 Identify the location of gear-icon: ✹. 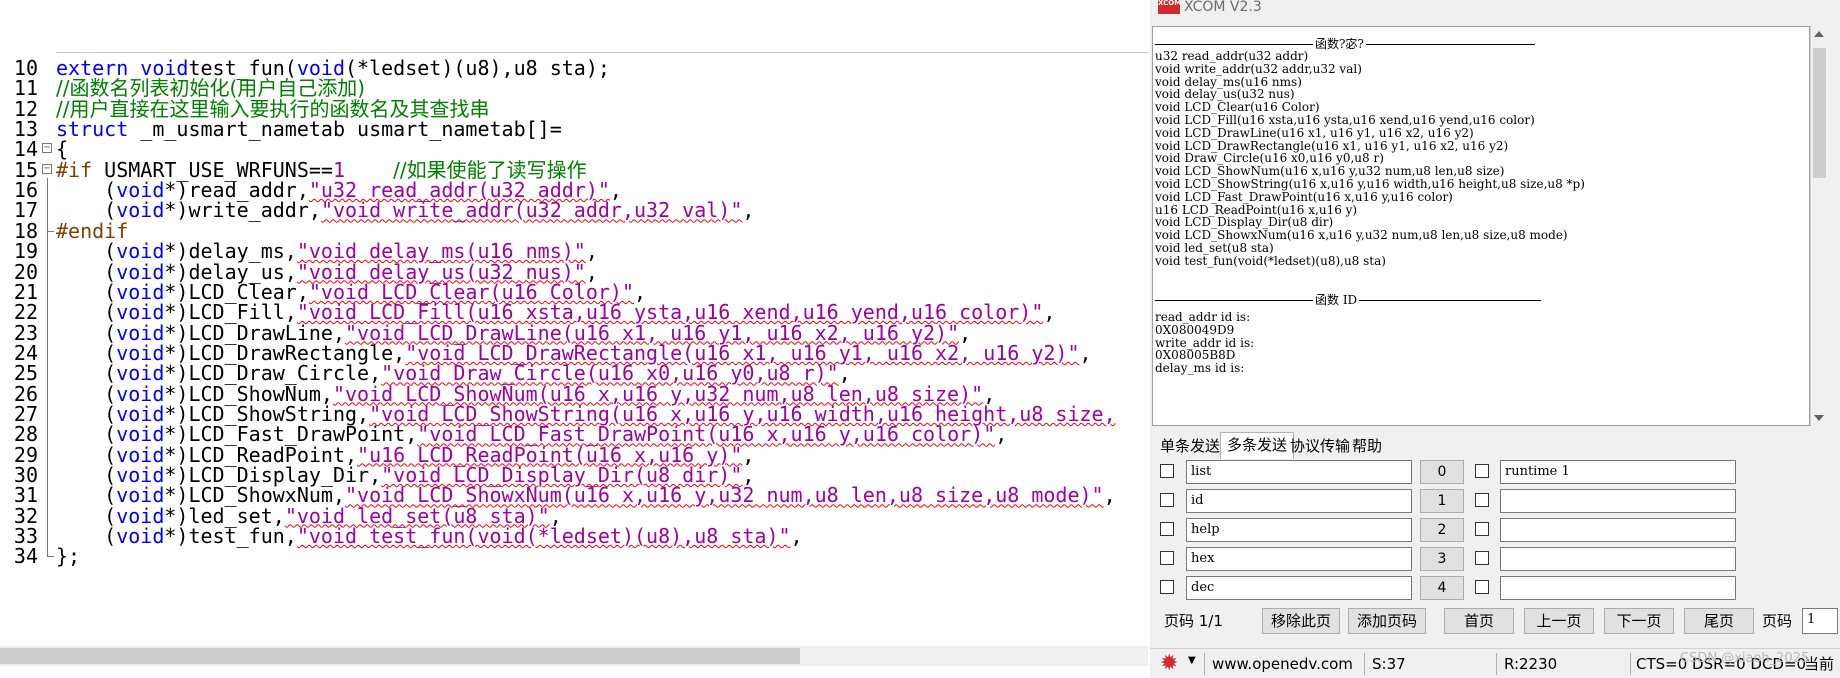
(1171, 664).